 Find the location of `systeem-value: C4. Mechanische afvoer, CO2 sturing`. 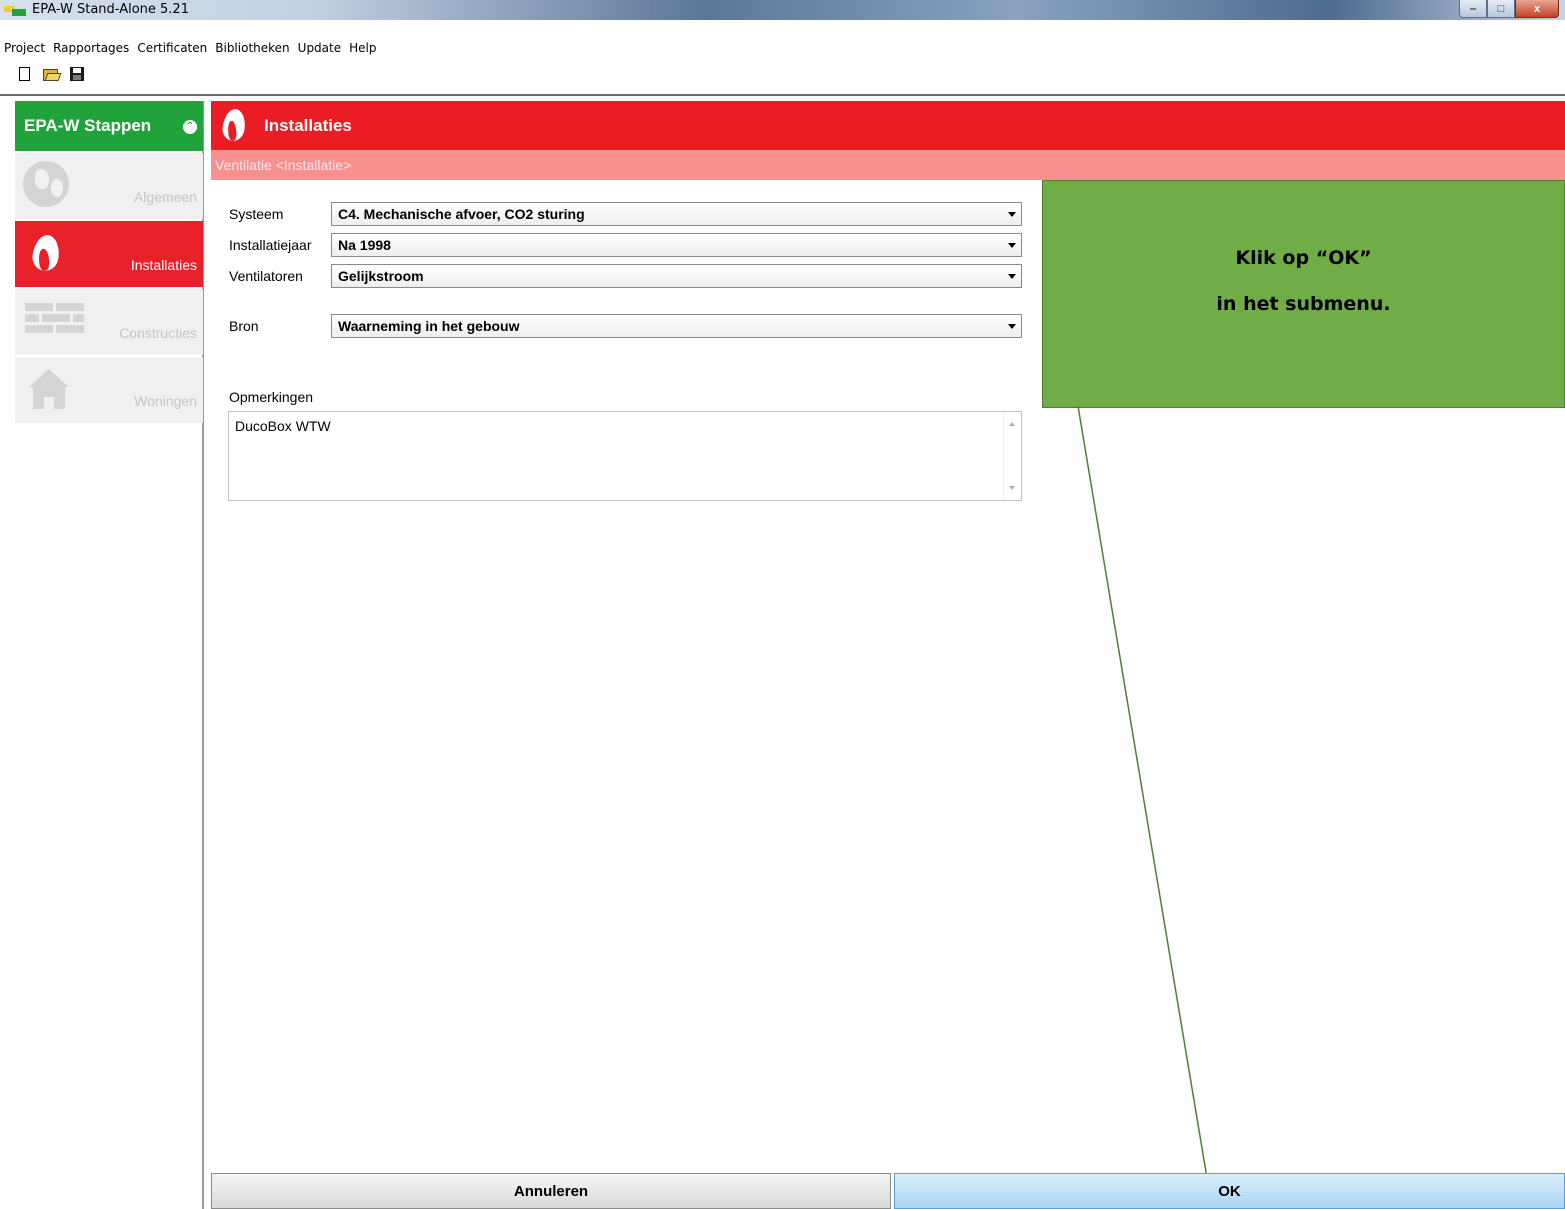

systeem-value: C4. Mechanische afvoer, CO2 sturing is located at coordinates (461, 214).